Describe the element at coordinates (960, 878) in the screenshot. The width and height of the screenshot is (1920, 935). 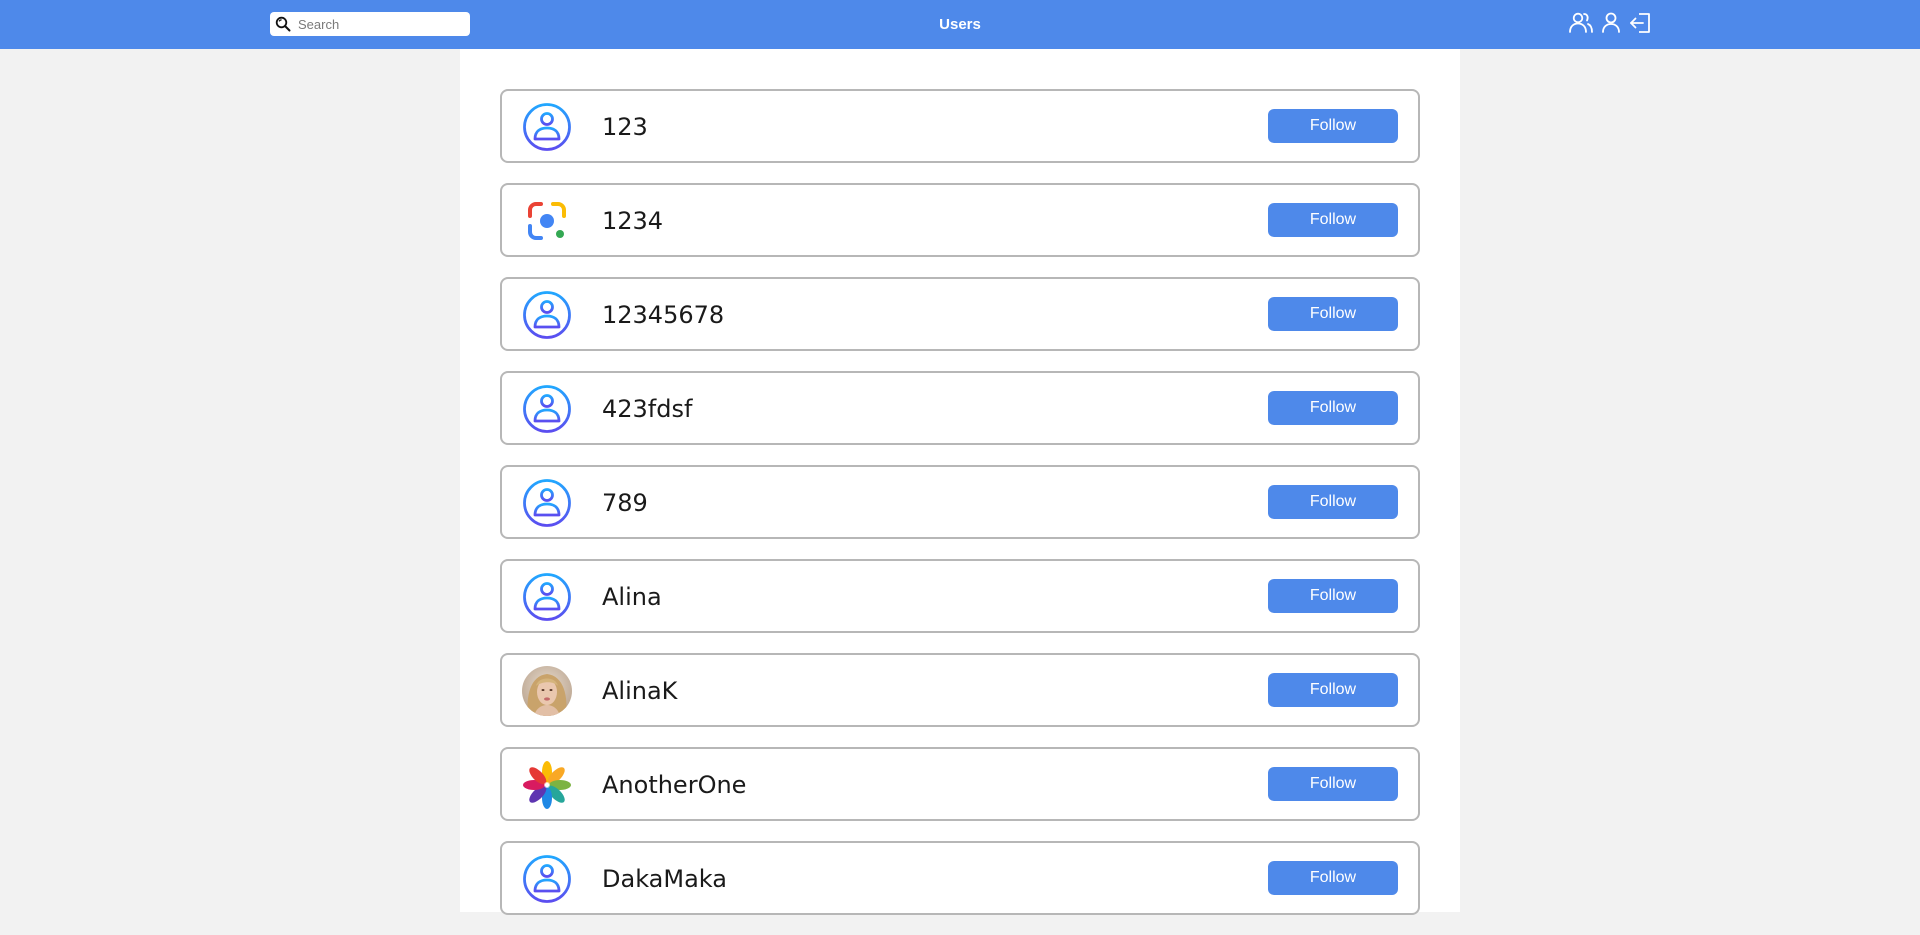
I see `user-card: DakaMaka Follow` at that location.